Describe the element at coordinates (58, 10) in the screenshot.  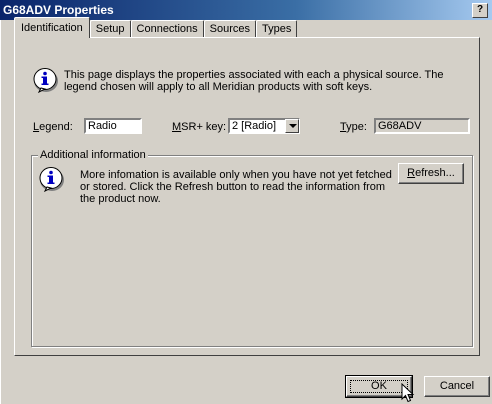
I see `window-title: G68ADV Properties` at that location.